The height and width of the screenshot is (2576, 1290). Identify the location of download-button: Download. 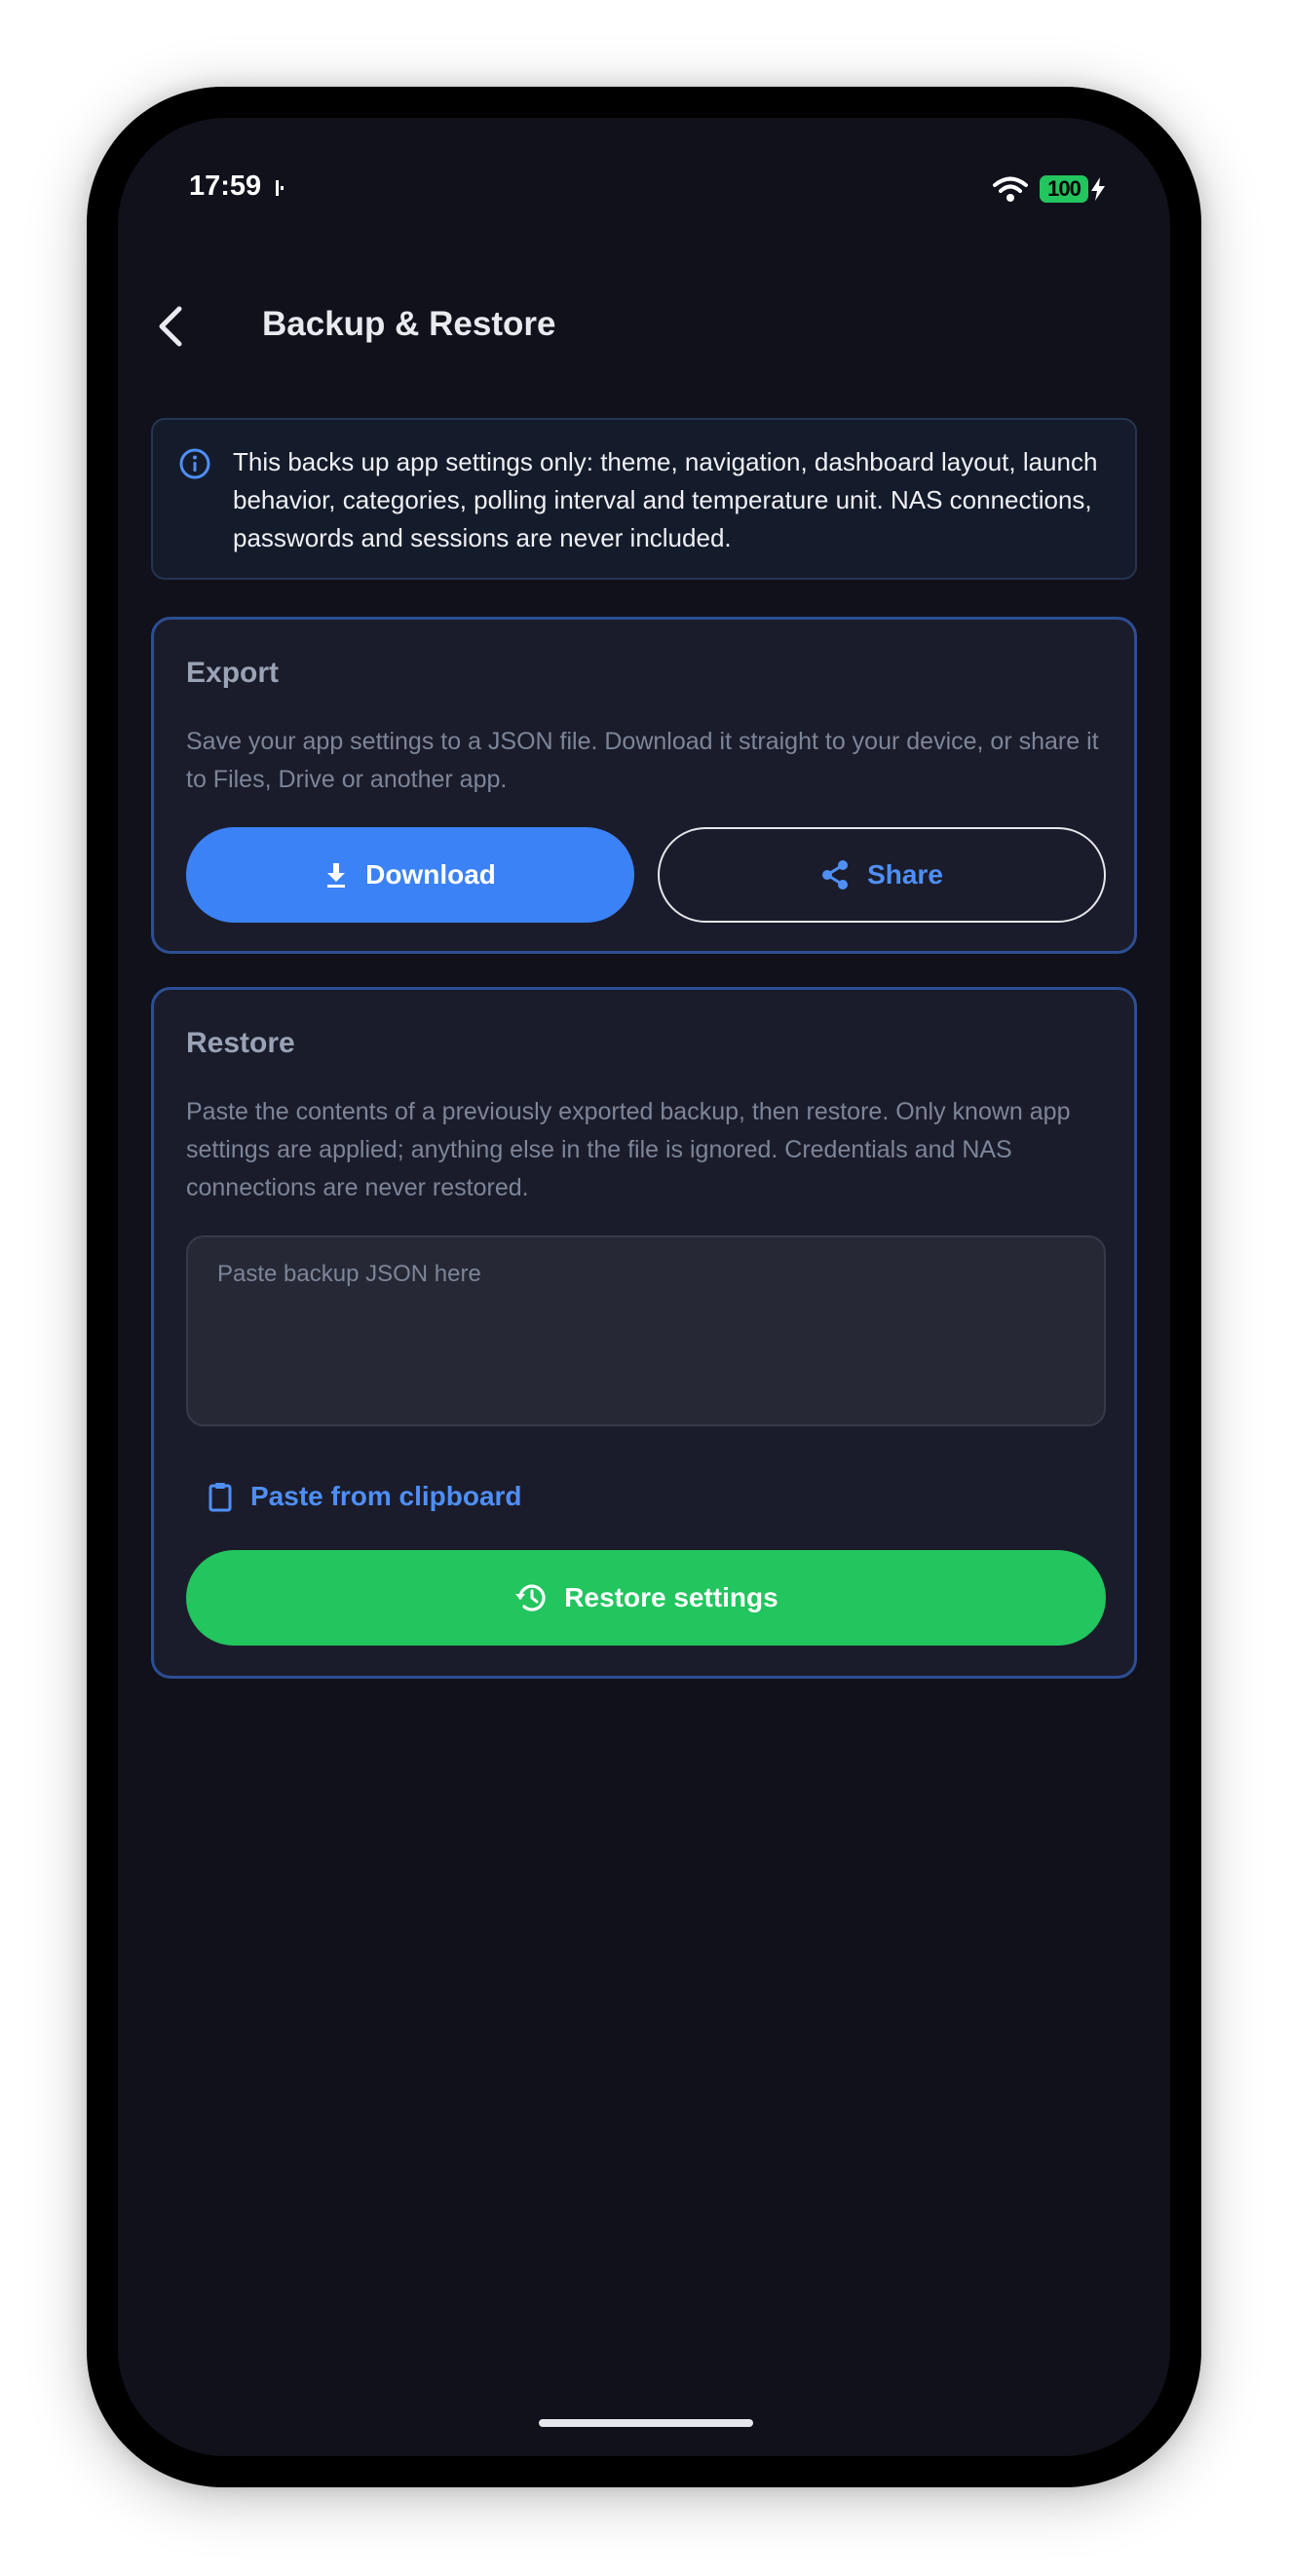
(410, 875).